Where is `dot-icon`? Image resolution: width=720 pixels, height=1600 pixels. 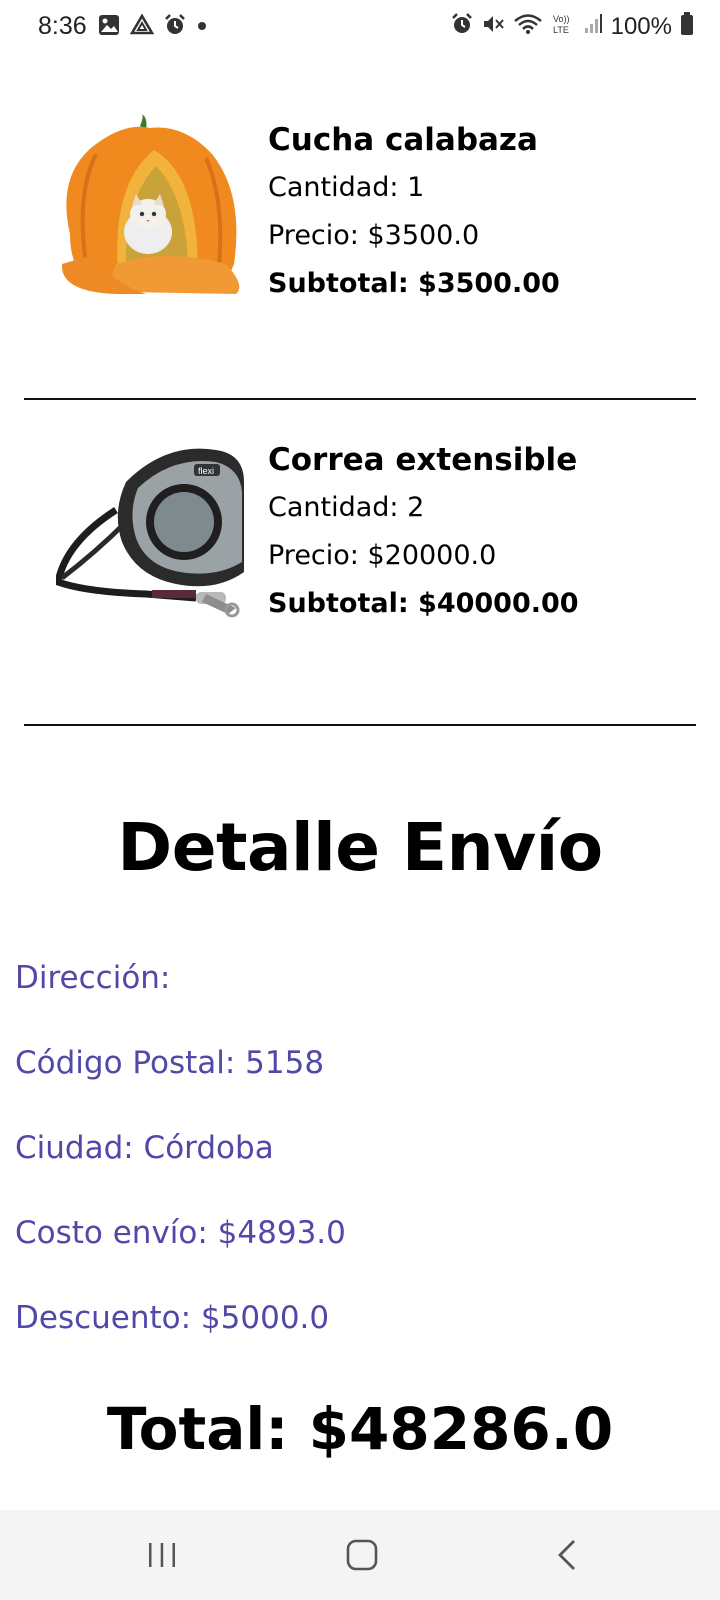 dot-icon is located at coordinates (202, 27).